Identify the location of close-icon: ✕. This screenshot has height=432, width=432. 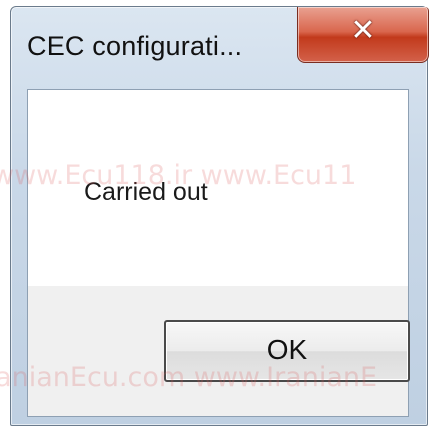
(363, 30).